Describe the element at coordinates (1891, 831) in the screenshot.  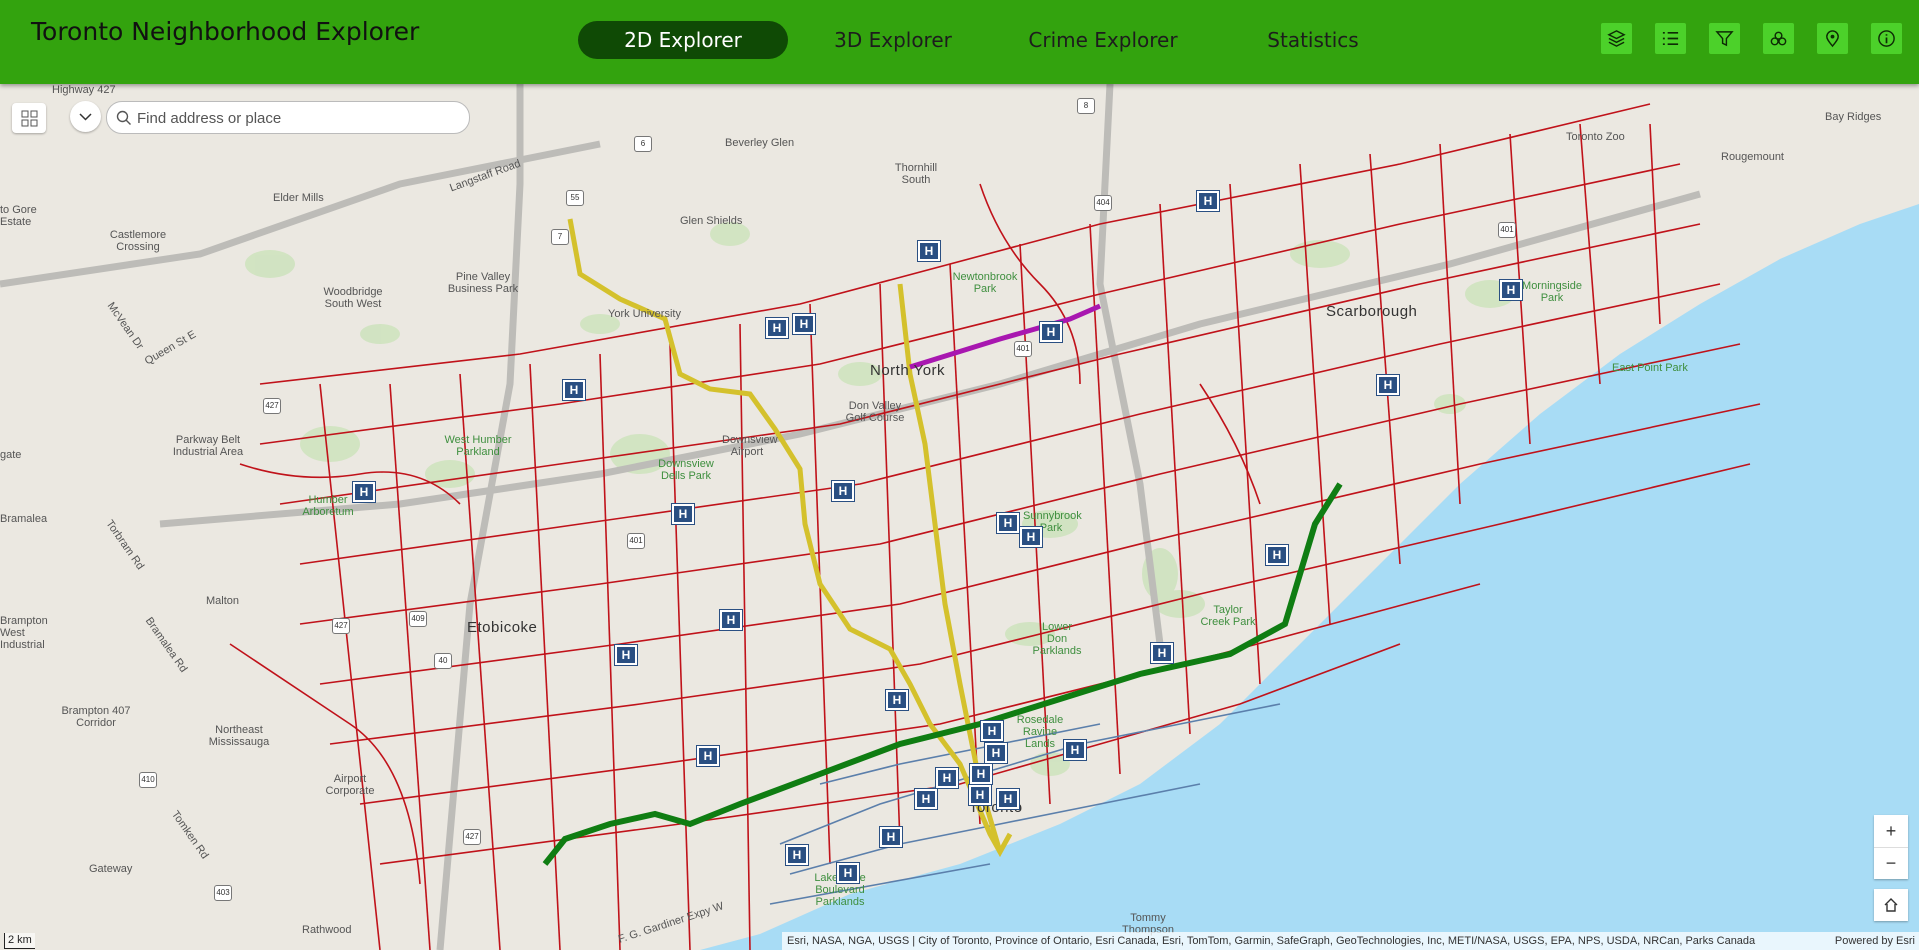
I see `zoom-in-button: +` at that location.